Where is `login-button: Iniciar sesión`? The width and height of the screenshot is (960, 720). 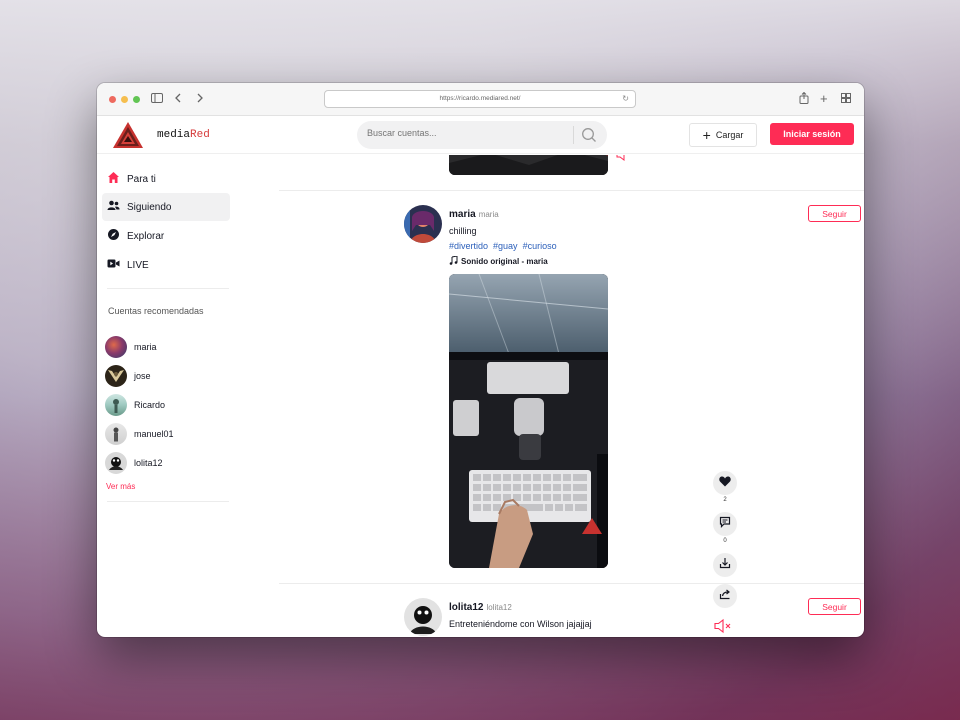 login-button: Iniciar sesión is located at coordinates (812, 134).